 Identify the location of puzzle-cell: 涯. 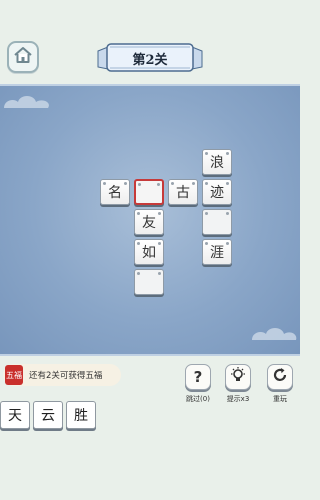
(217, 252).